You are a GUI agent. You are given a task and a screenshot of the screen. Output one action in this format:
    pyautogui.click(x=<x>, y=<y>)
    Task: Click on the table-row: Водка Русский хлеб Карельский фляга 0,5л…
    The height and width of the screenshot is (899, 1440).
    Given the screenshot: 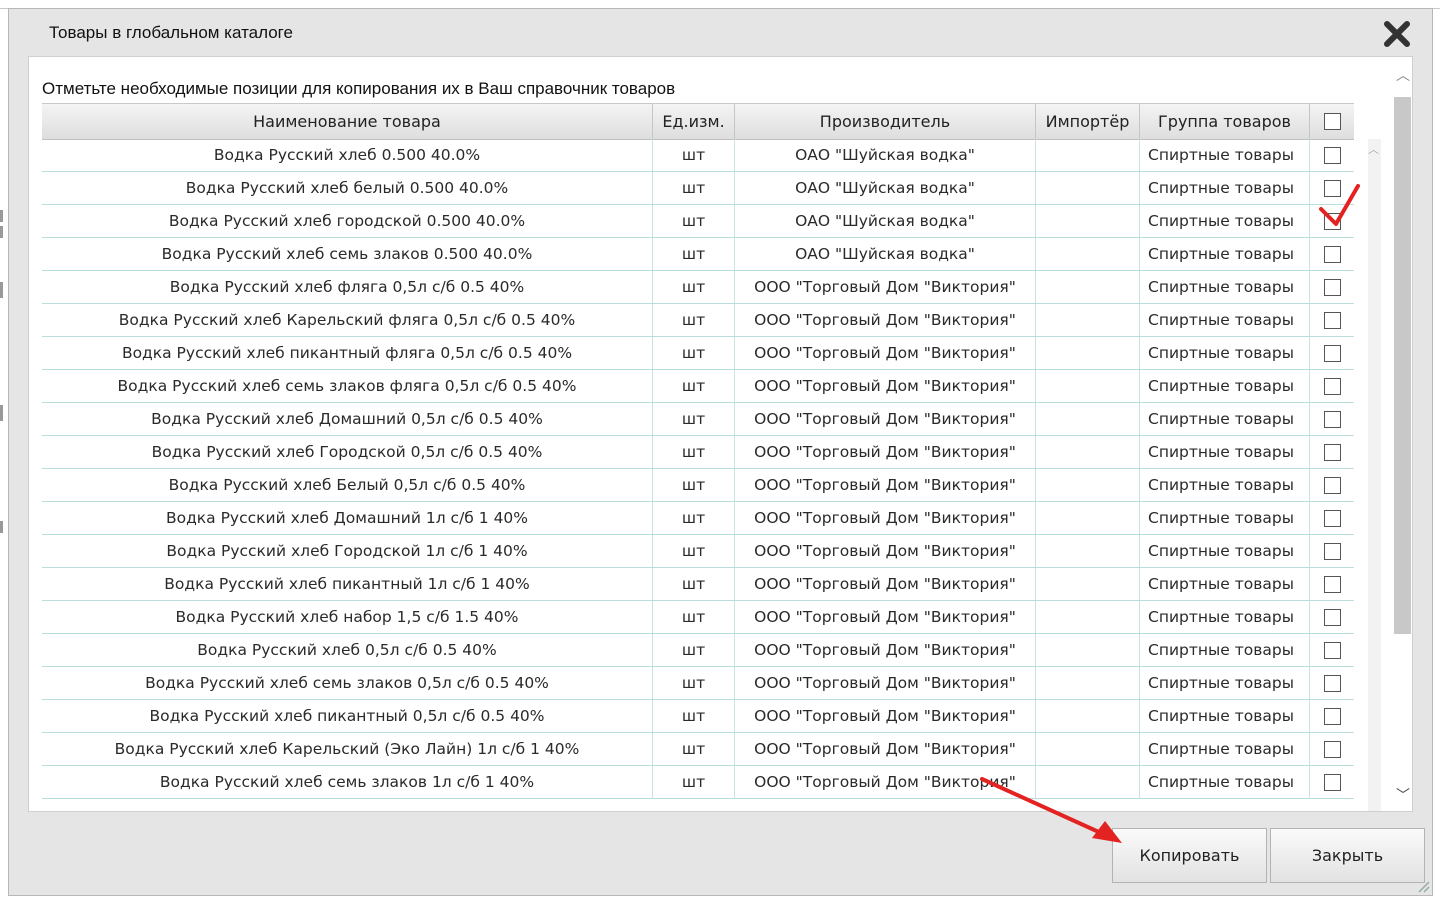 What is the action you would take?
    pyautogui.click(x=698, y=320)
    